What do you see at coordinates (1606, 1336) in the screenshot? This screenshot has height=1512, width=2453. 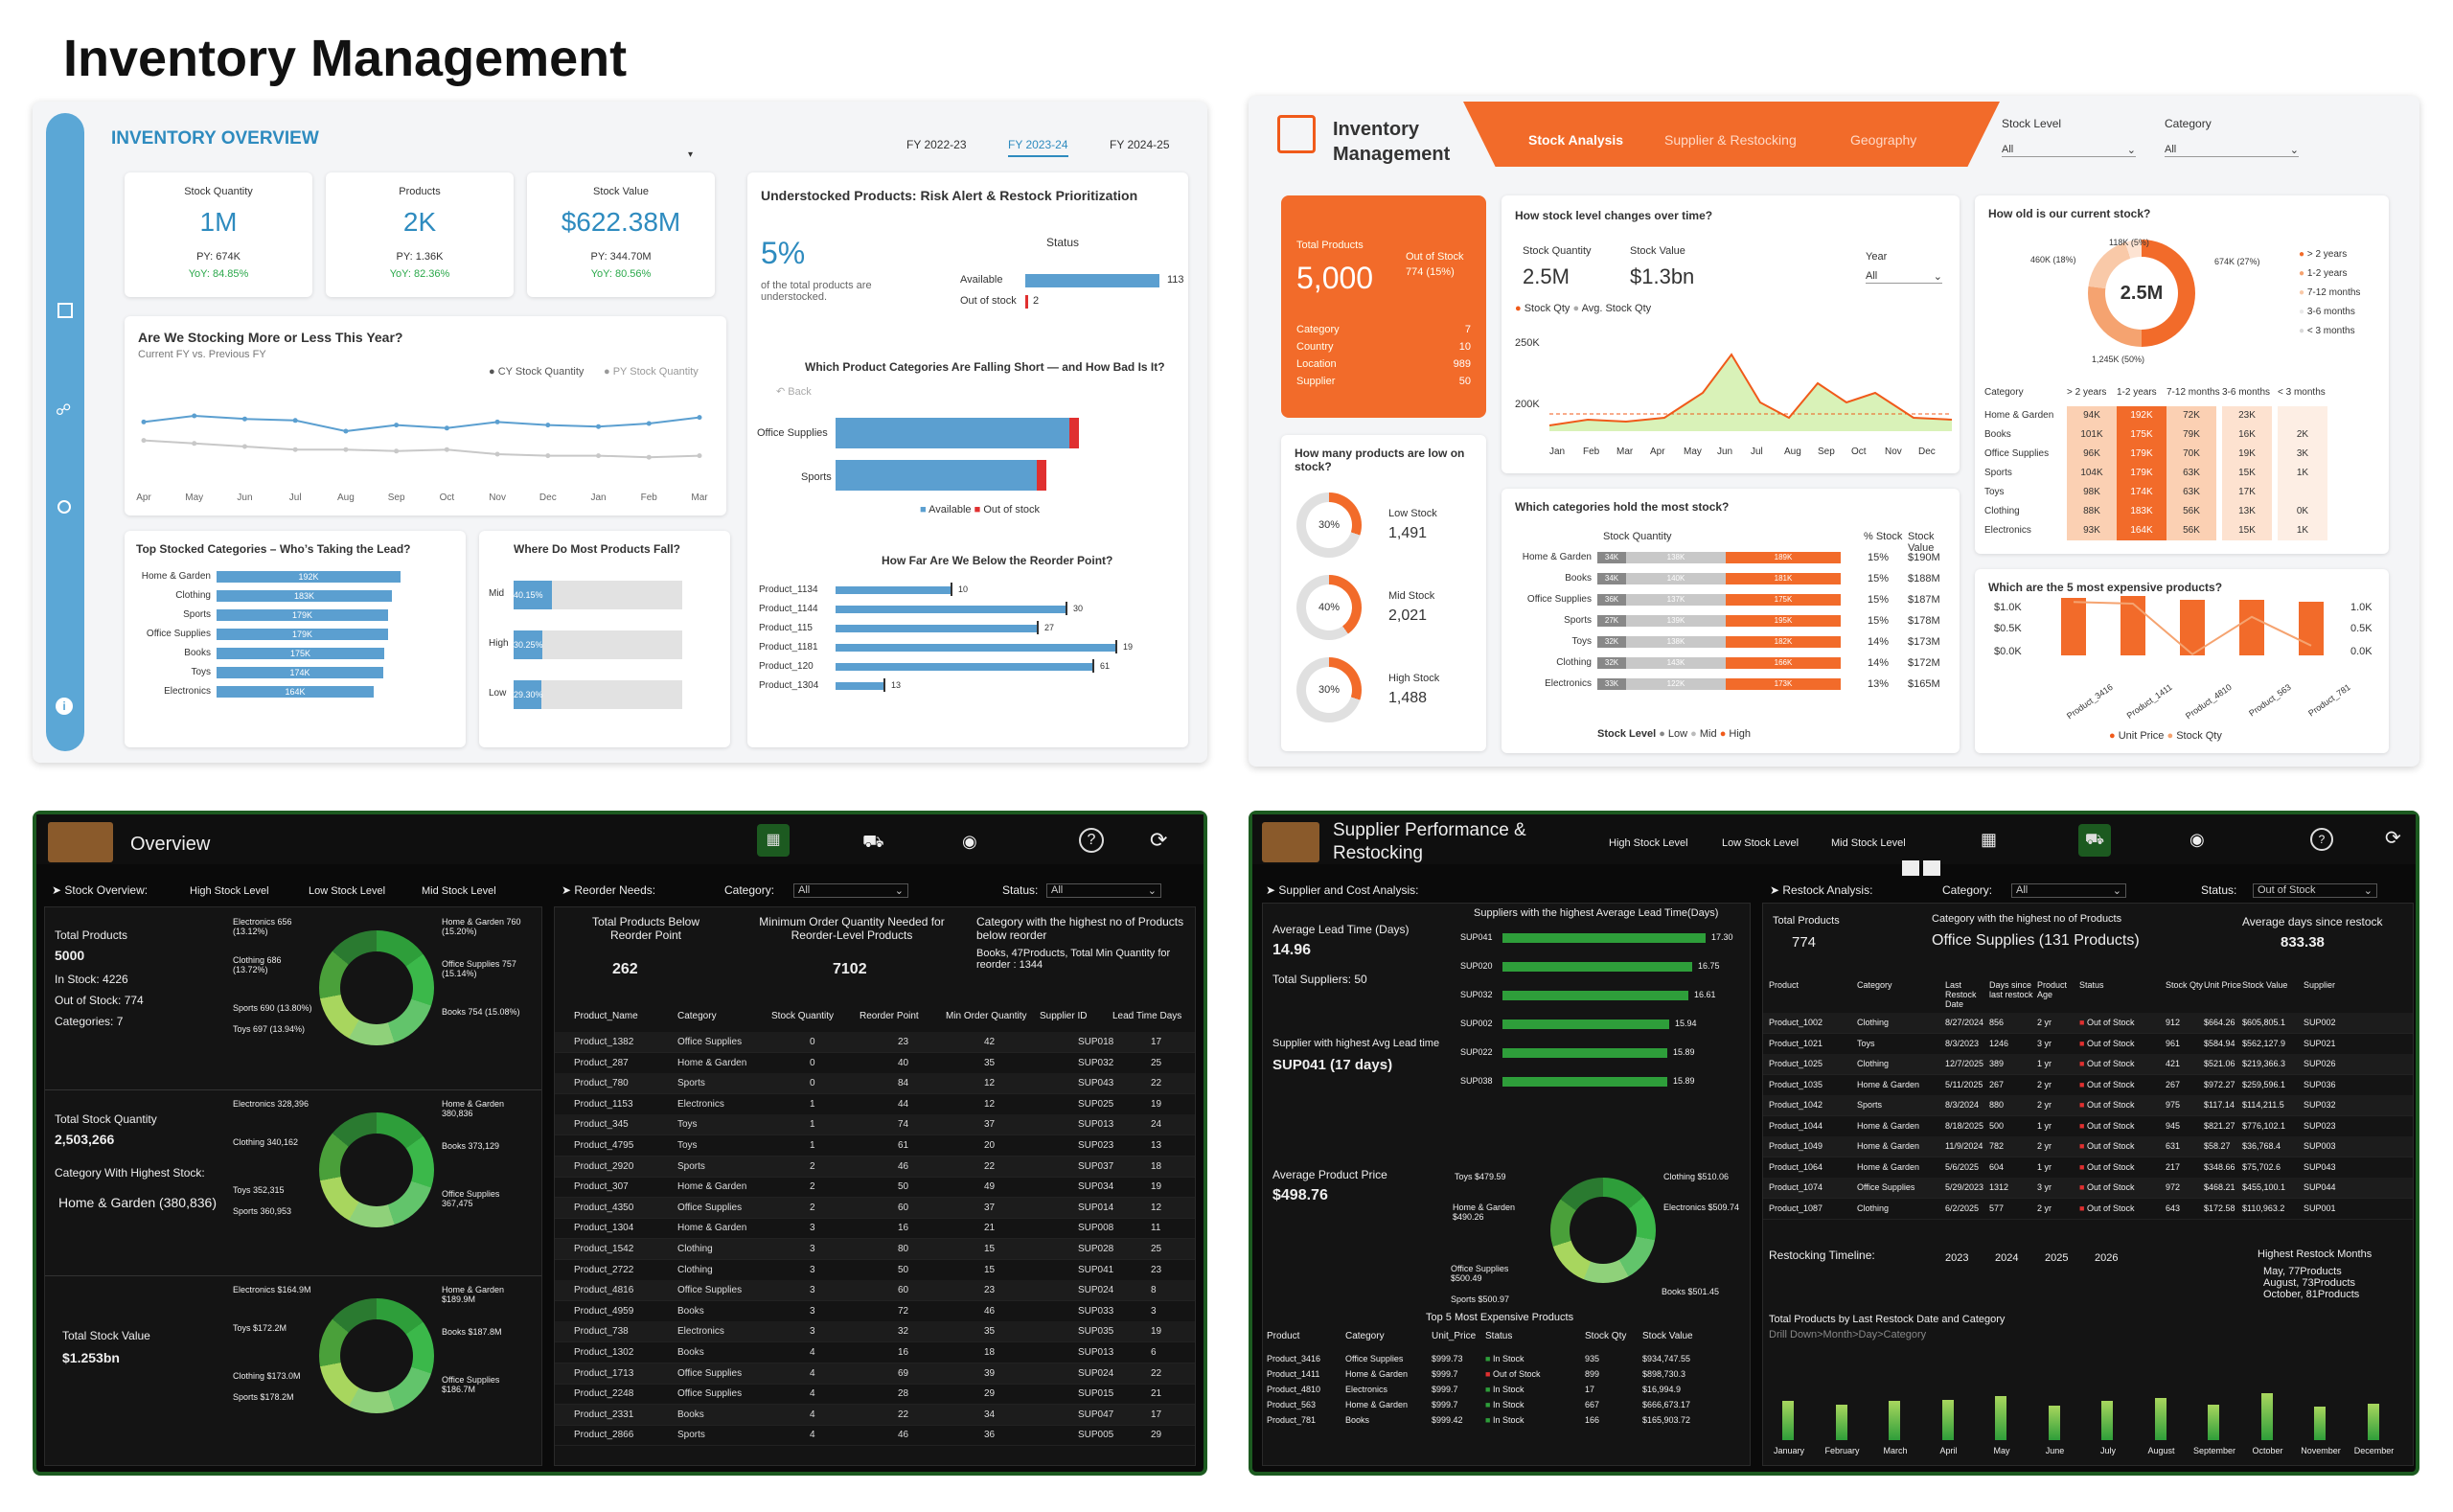 I see `top5-col: Stock Qty` at bounding box center [1606, 1336].